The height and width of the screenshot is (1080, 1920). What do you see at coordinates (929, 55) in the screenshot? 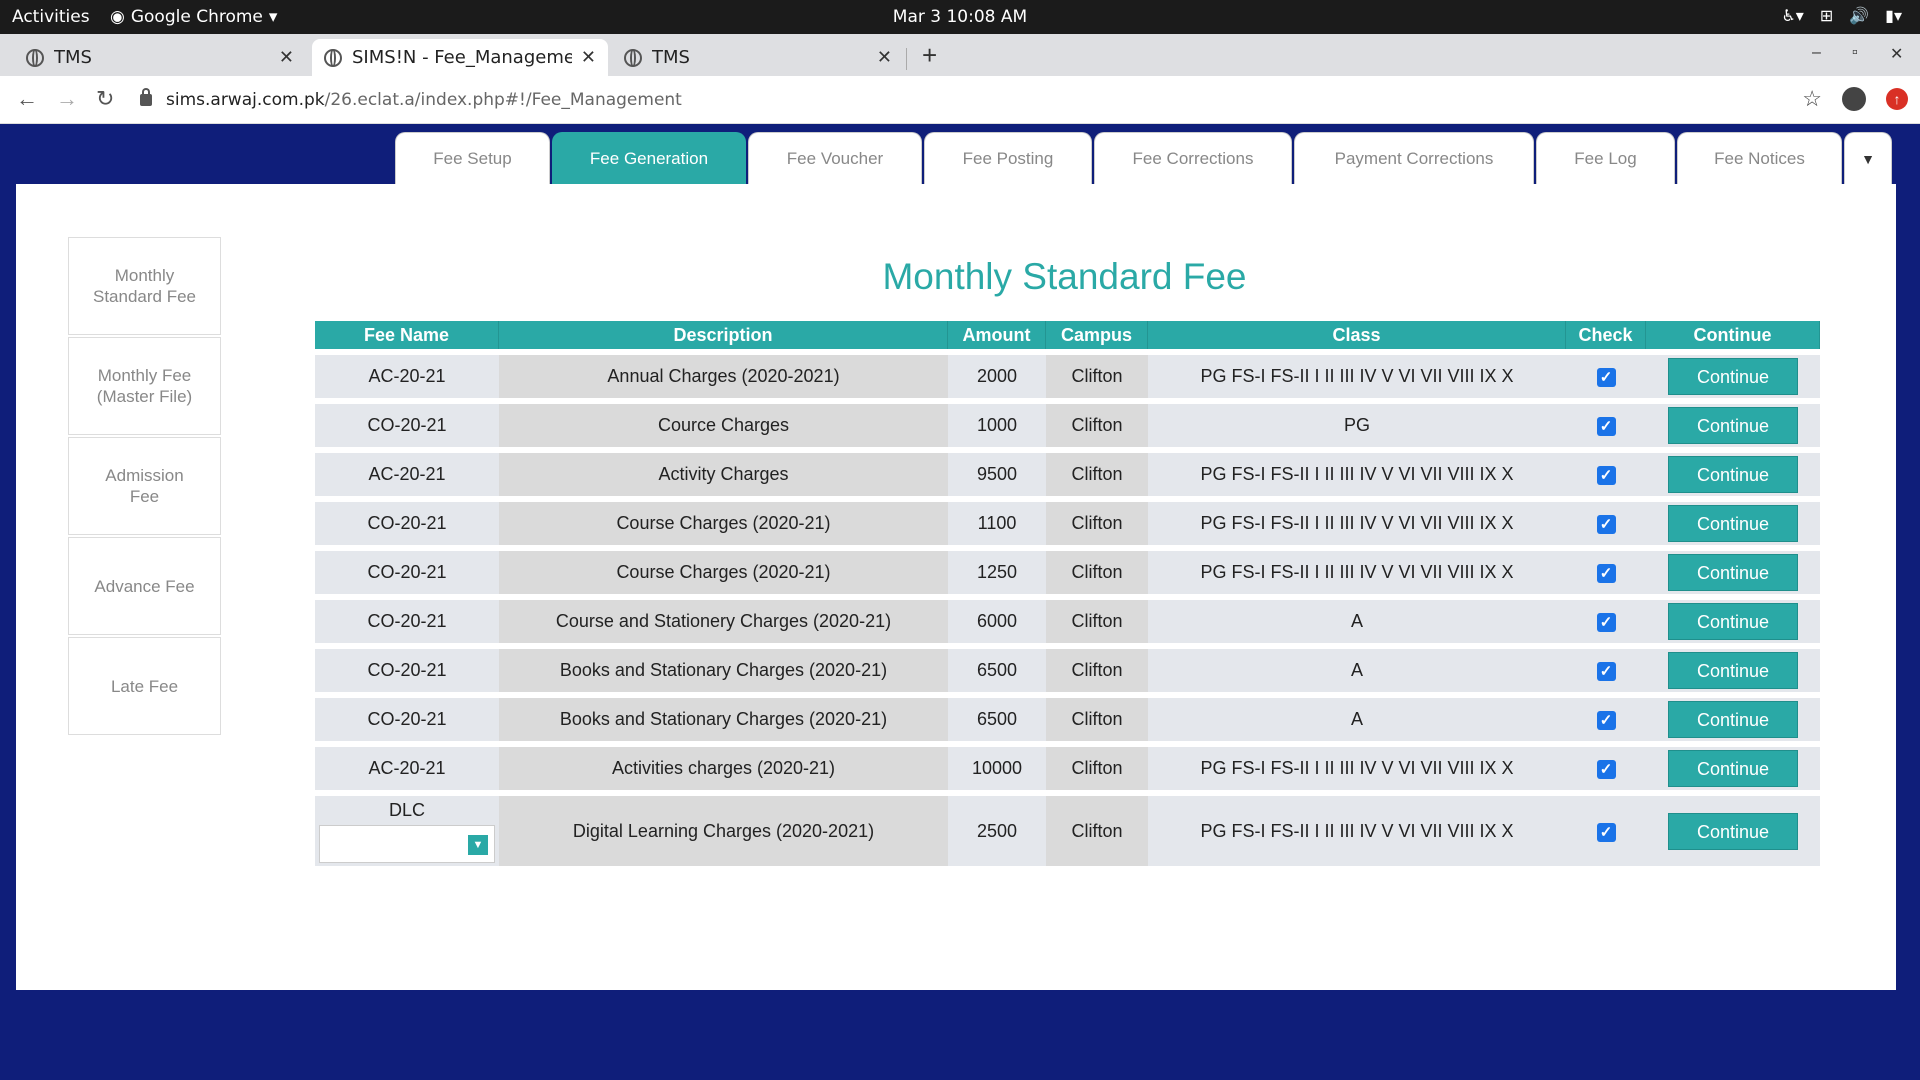
I see `new-tab-icon: +` at bounding box center [929, 55].